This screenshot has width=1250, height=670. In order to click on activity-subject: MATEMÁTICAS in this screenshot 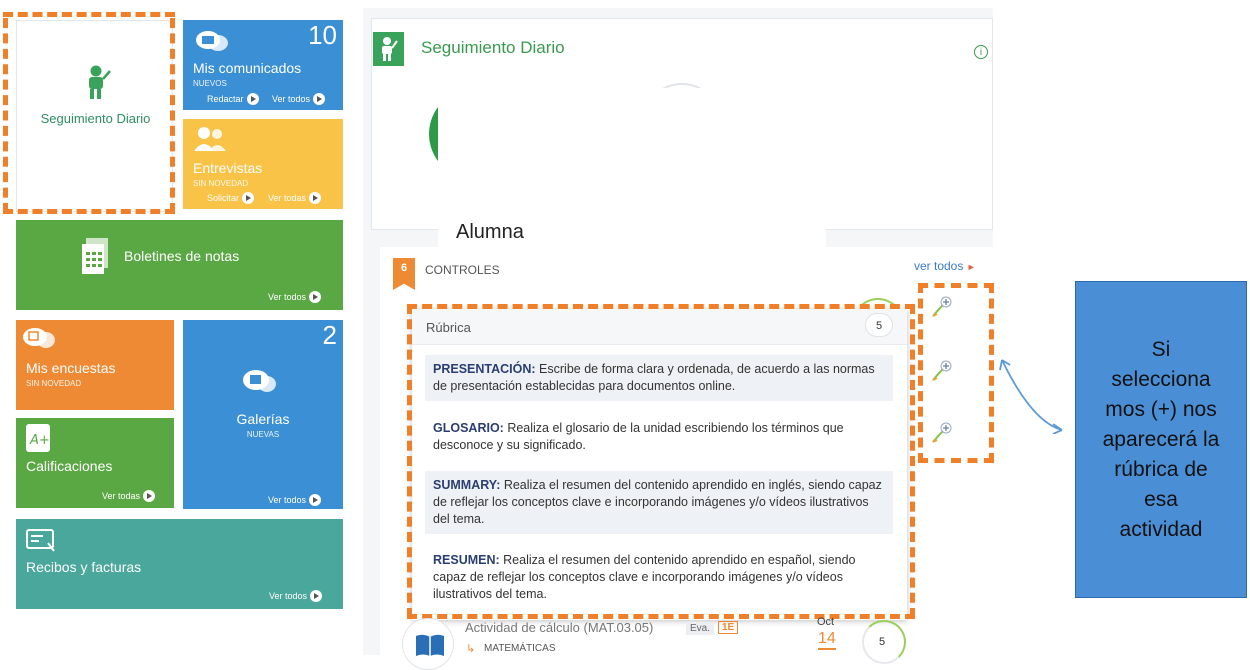, I will do `click(520, 648)`.